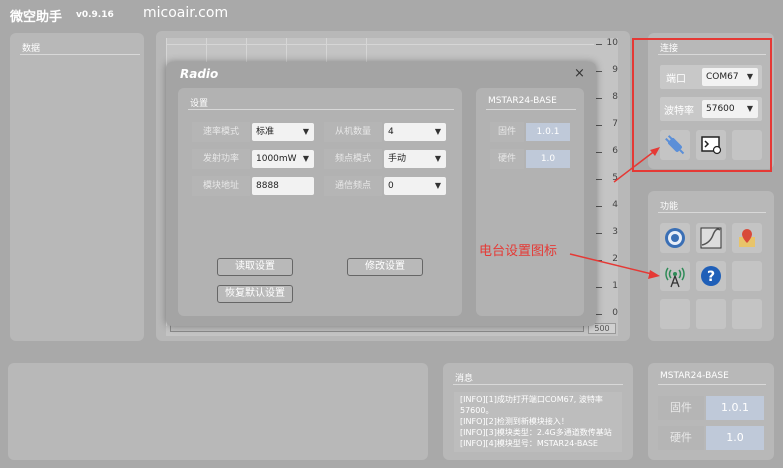 This screenshot has width=783, height=468. I want to click on highlight-box, so click(702, 105).